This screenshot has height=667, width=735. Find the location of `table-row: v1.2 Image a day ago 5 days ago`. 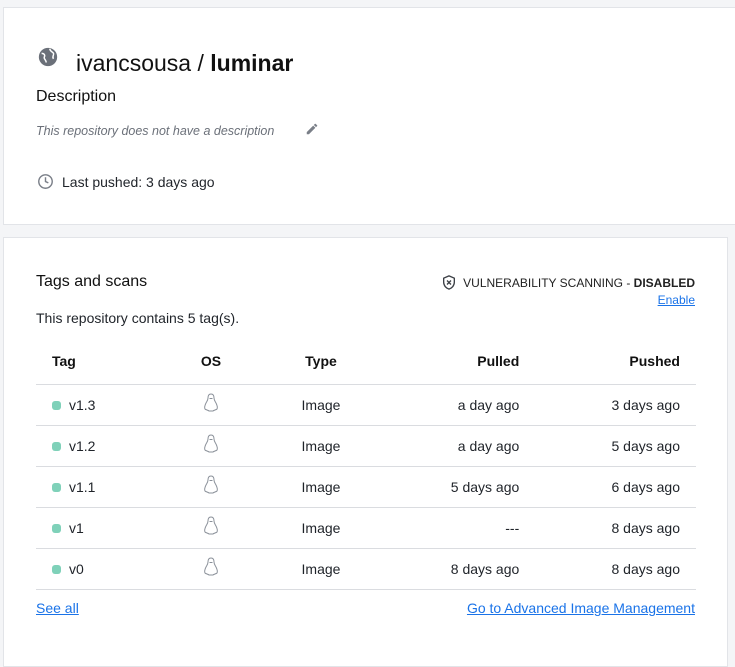

table-row: v1.2 Image a day ago 5 days ago is located at coordinates (366, 446).